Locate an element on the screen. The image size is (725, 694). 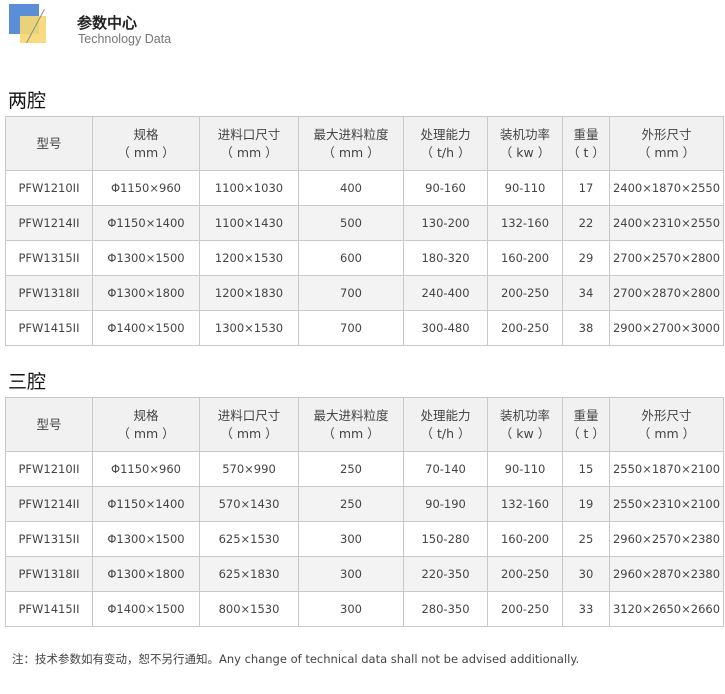
table-cell: 240-400 is located at coordinates (445, 293).